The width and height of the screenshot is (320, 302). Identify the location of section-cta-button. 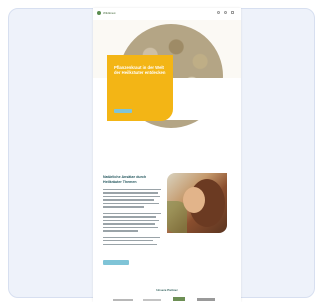
(116, 262).